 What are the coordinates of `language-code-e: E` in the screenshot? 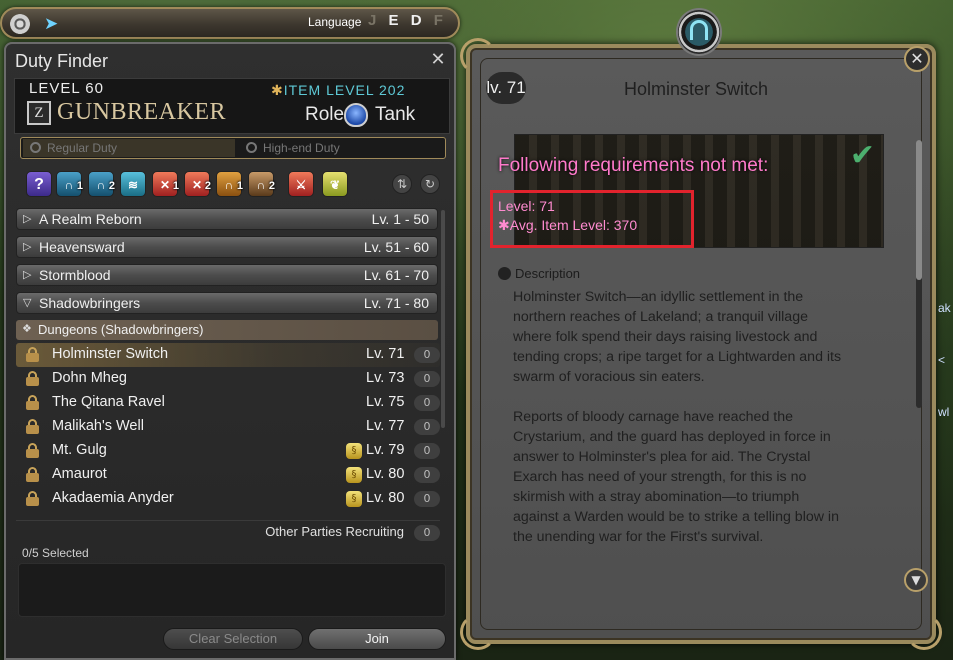 It's located at (396, 20).